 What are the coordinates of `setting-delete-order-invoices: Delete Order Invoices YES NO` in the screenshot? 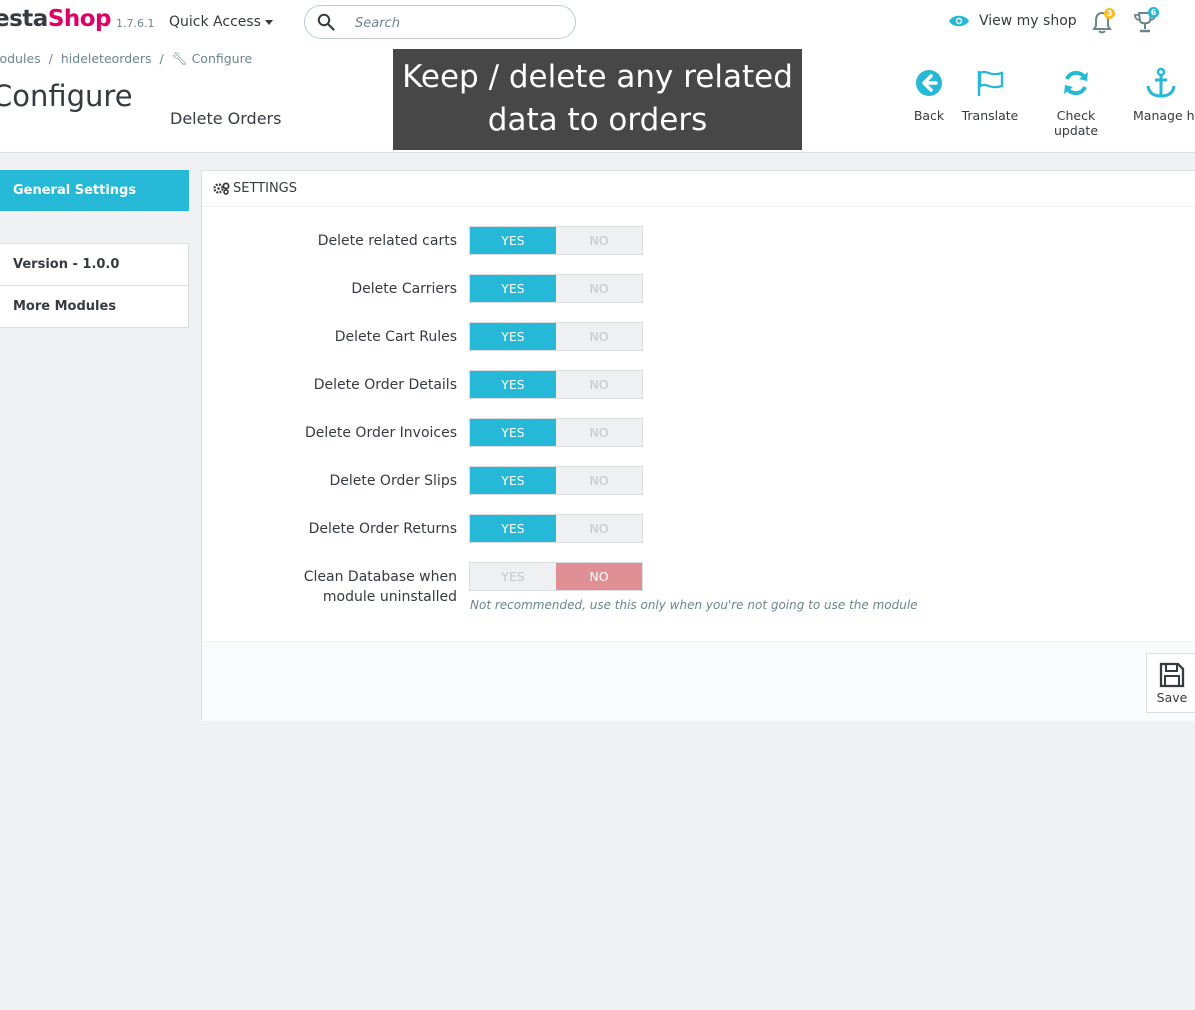 It's located at (698, 433).